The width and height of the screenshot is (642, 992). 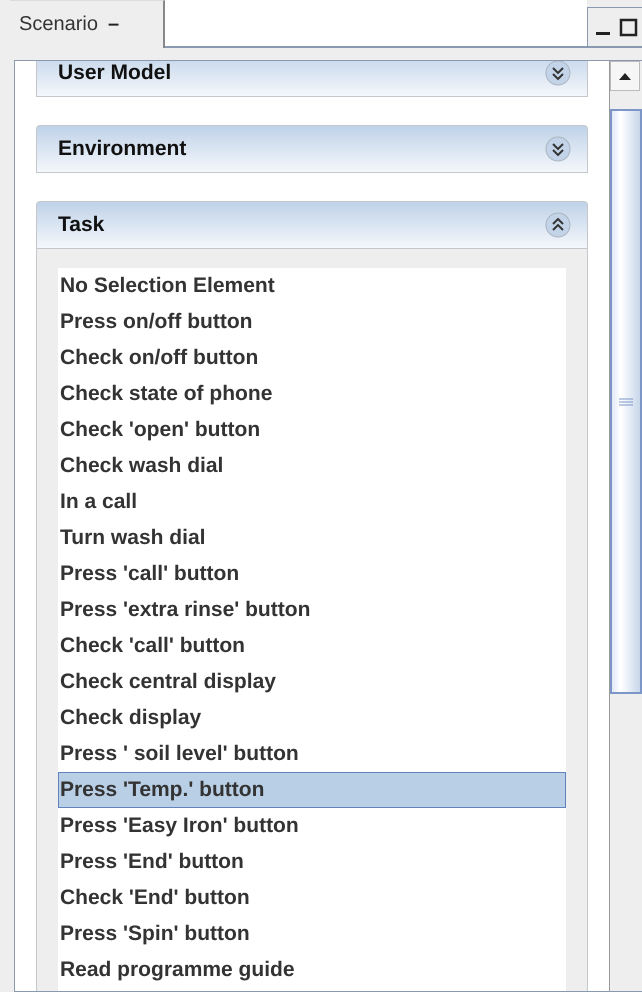 I want to click on panel-header: User Model, so click(x=312, y=79).